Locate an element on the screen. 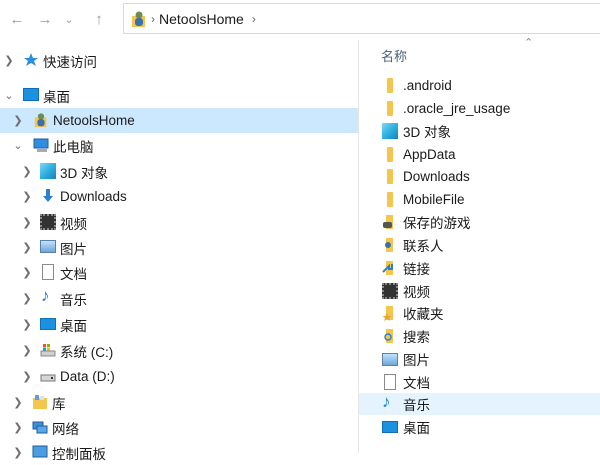 This screenshot has width=600, height=465. links-icon is located at coordinates (387, 268).